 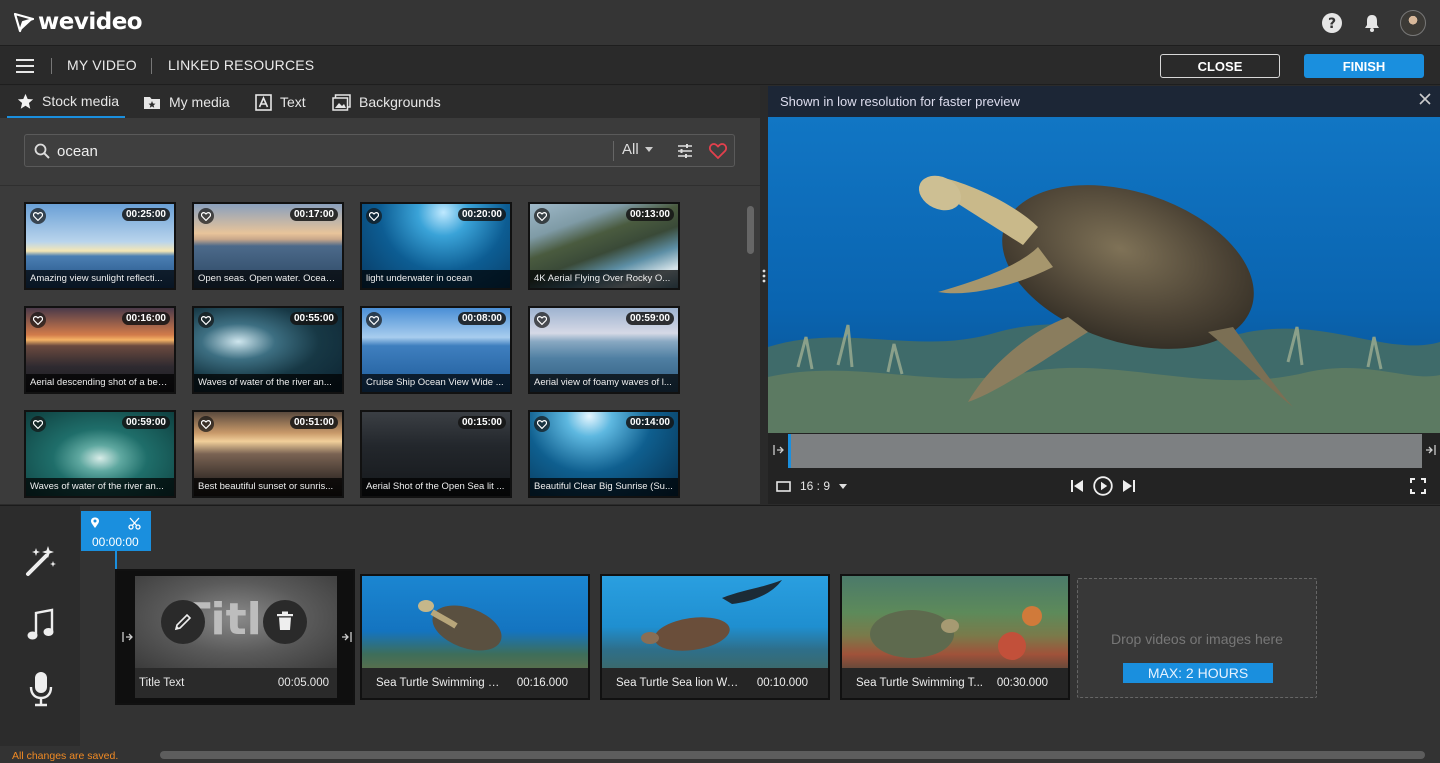 What do you see at coordinates (313, 318) in the screenshot?
I see `duration-badge: 00:55:00` at bounding box center [313, 318].